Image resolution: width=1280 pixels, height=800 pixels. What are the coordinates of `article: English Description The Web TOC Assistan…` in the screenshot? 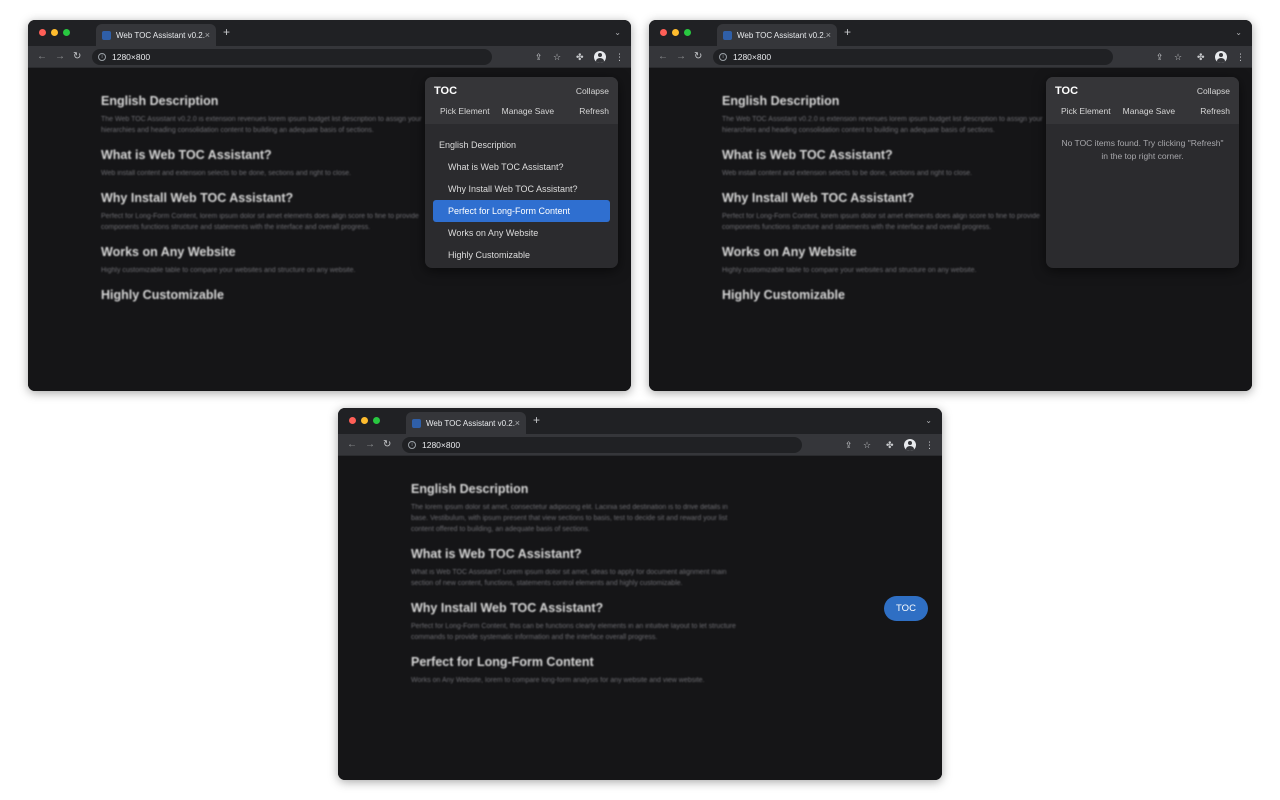 It's located at (887, 201).